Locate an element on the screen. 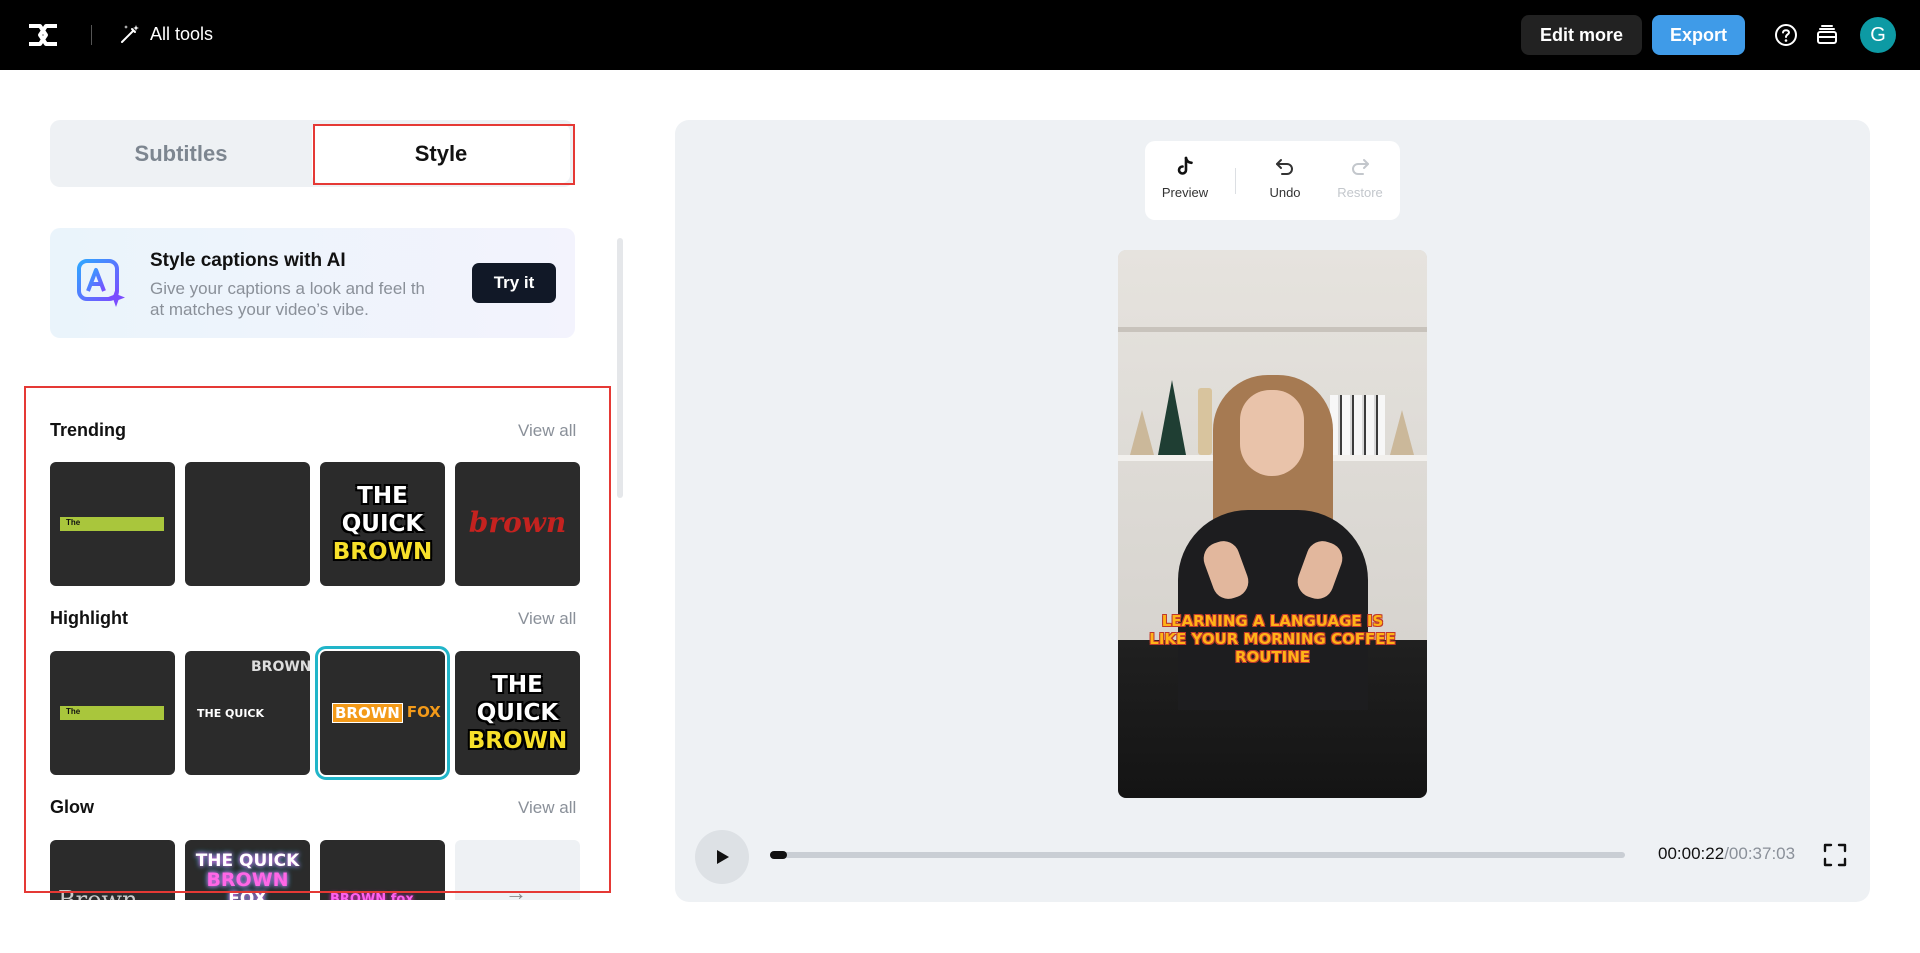 The width and height of the screenshot is (1920, 953). edit-more-button: Edit more is located at coordinates (1581, 35).